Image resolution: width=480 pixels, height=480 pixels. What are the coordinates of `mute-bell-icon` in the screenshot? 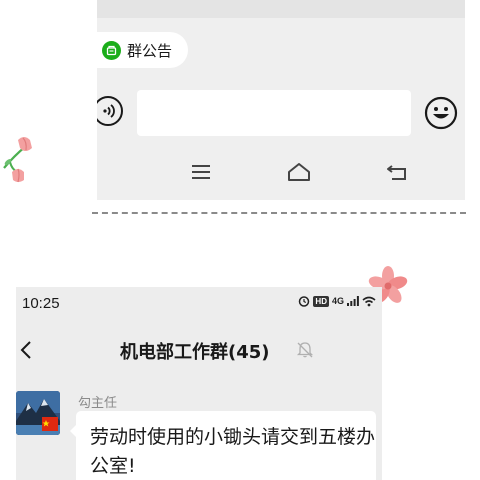 It's located at (305, 350).